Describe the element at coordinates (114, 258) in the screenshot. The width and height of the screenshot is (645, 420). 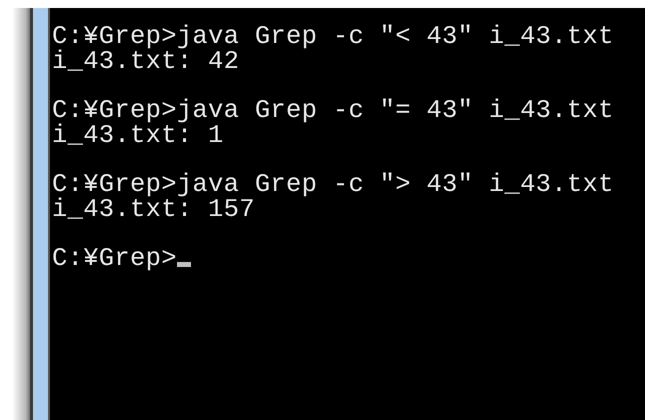
I see `prompt-text: C:¥Grep>` at that location.